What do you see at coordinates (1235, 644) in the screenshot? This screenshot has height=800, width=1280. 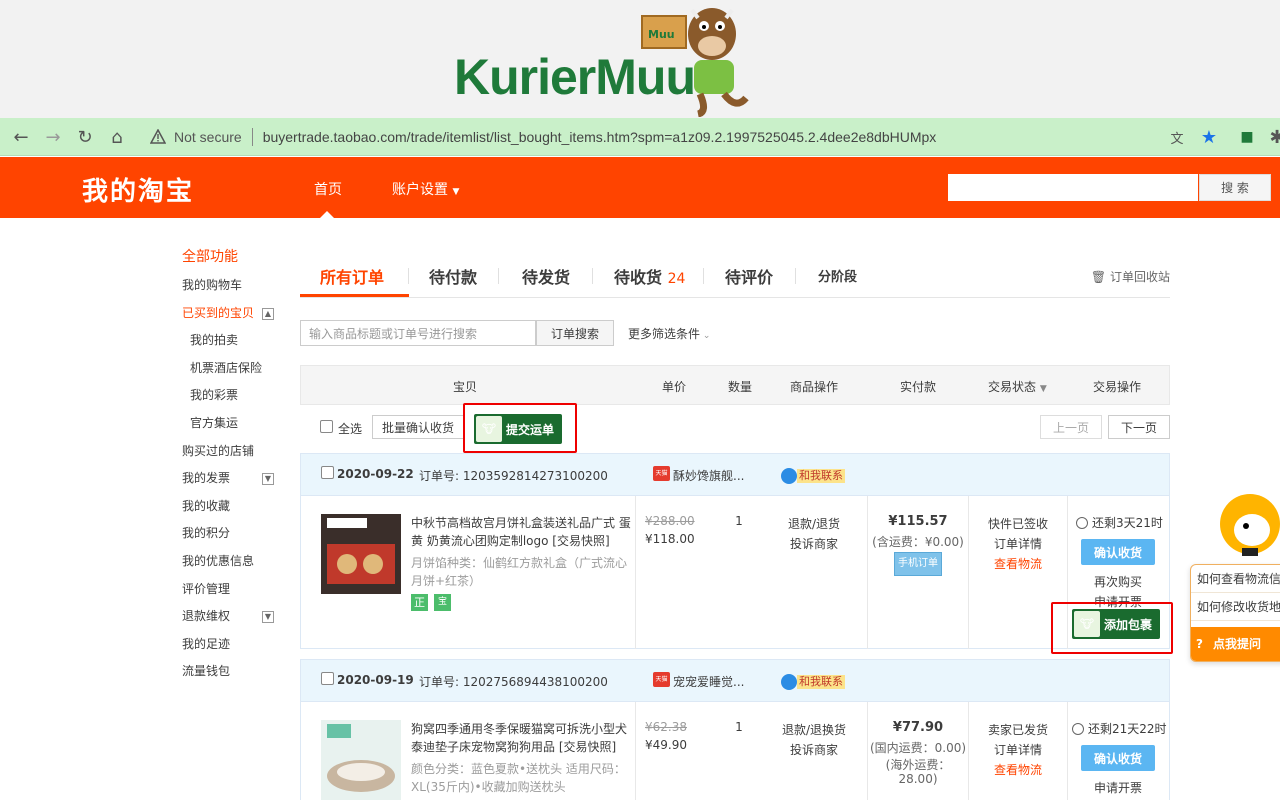 I see `ask-question-button: ? 点我提问` at bounding box center [1235, 644].